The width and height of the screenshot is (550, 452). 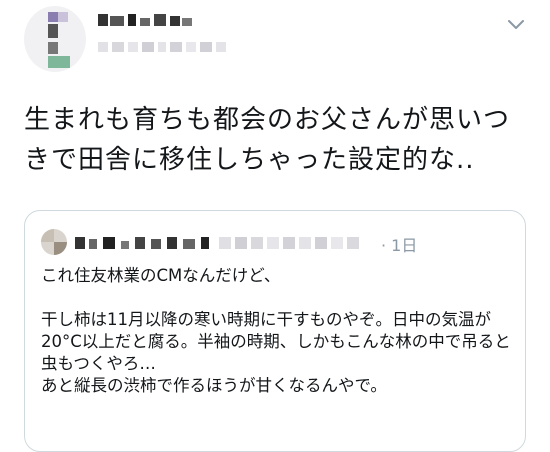 What do you see at coordinates (55, 39) in the screenshot?
I see `author-avatar` at bounding box center [55, 39].